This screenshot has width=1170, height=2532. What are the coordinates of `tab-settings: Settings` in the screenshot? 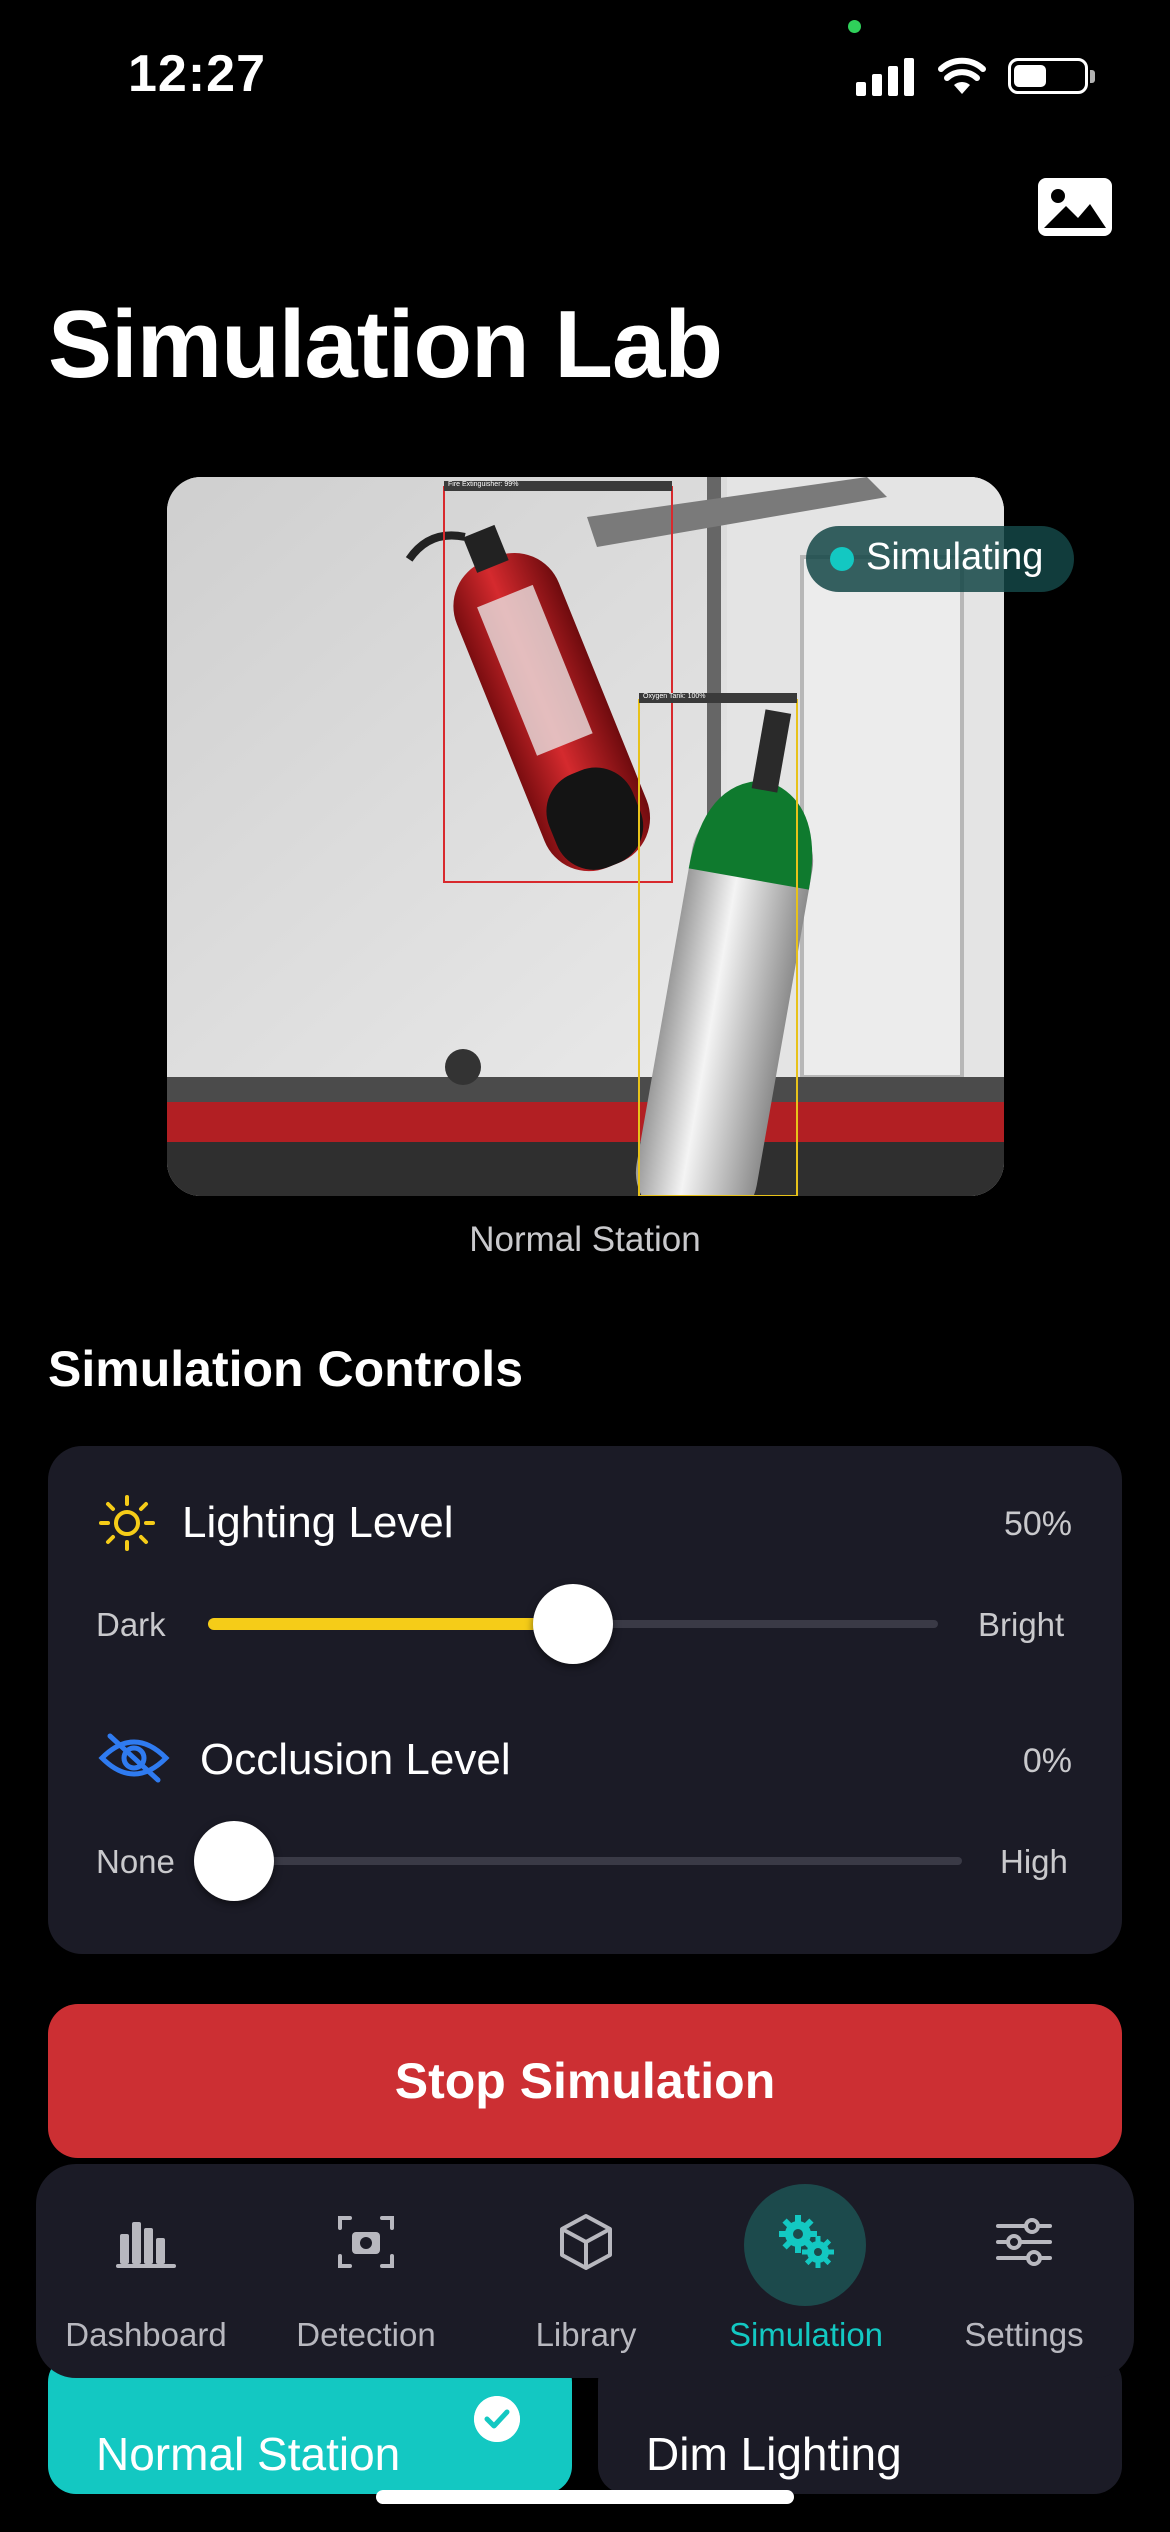 It's located at (1024, 2271).